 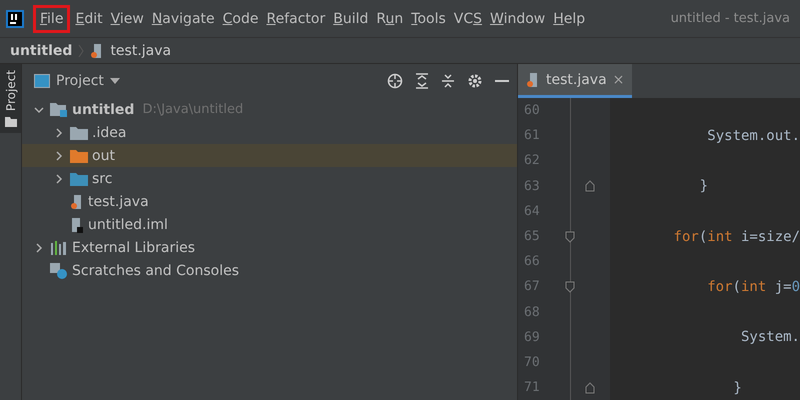 I want to click on line-number: 61, so click(x=532, y=136).